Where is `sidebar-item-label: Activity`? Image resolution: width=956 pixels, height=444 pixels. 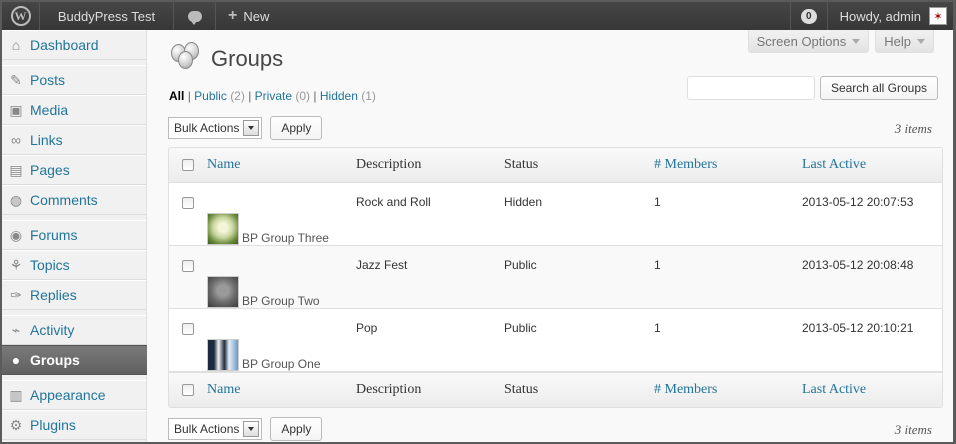 sidebar-item-label: Activity is located at coordinates (52, 330).